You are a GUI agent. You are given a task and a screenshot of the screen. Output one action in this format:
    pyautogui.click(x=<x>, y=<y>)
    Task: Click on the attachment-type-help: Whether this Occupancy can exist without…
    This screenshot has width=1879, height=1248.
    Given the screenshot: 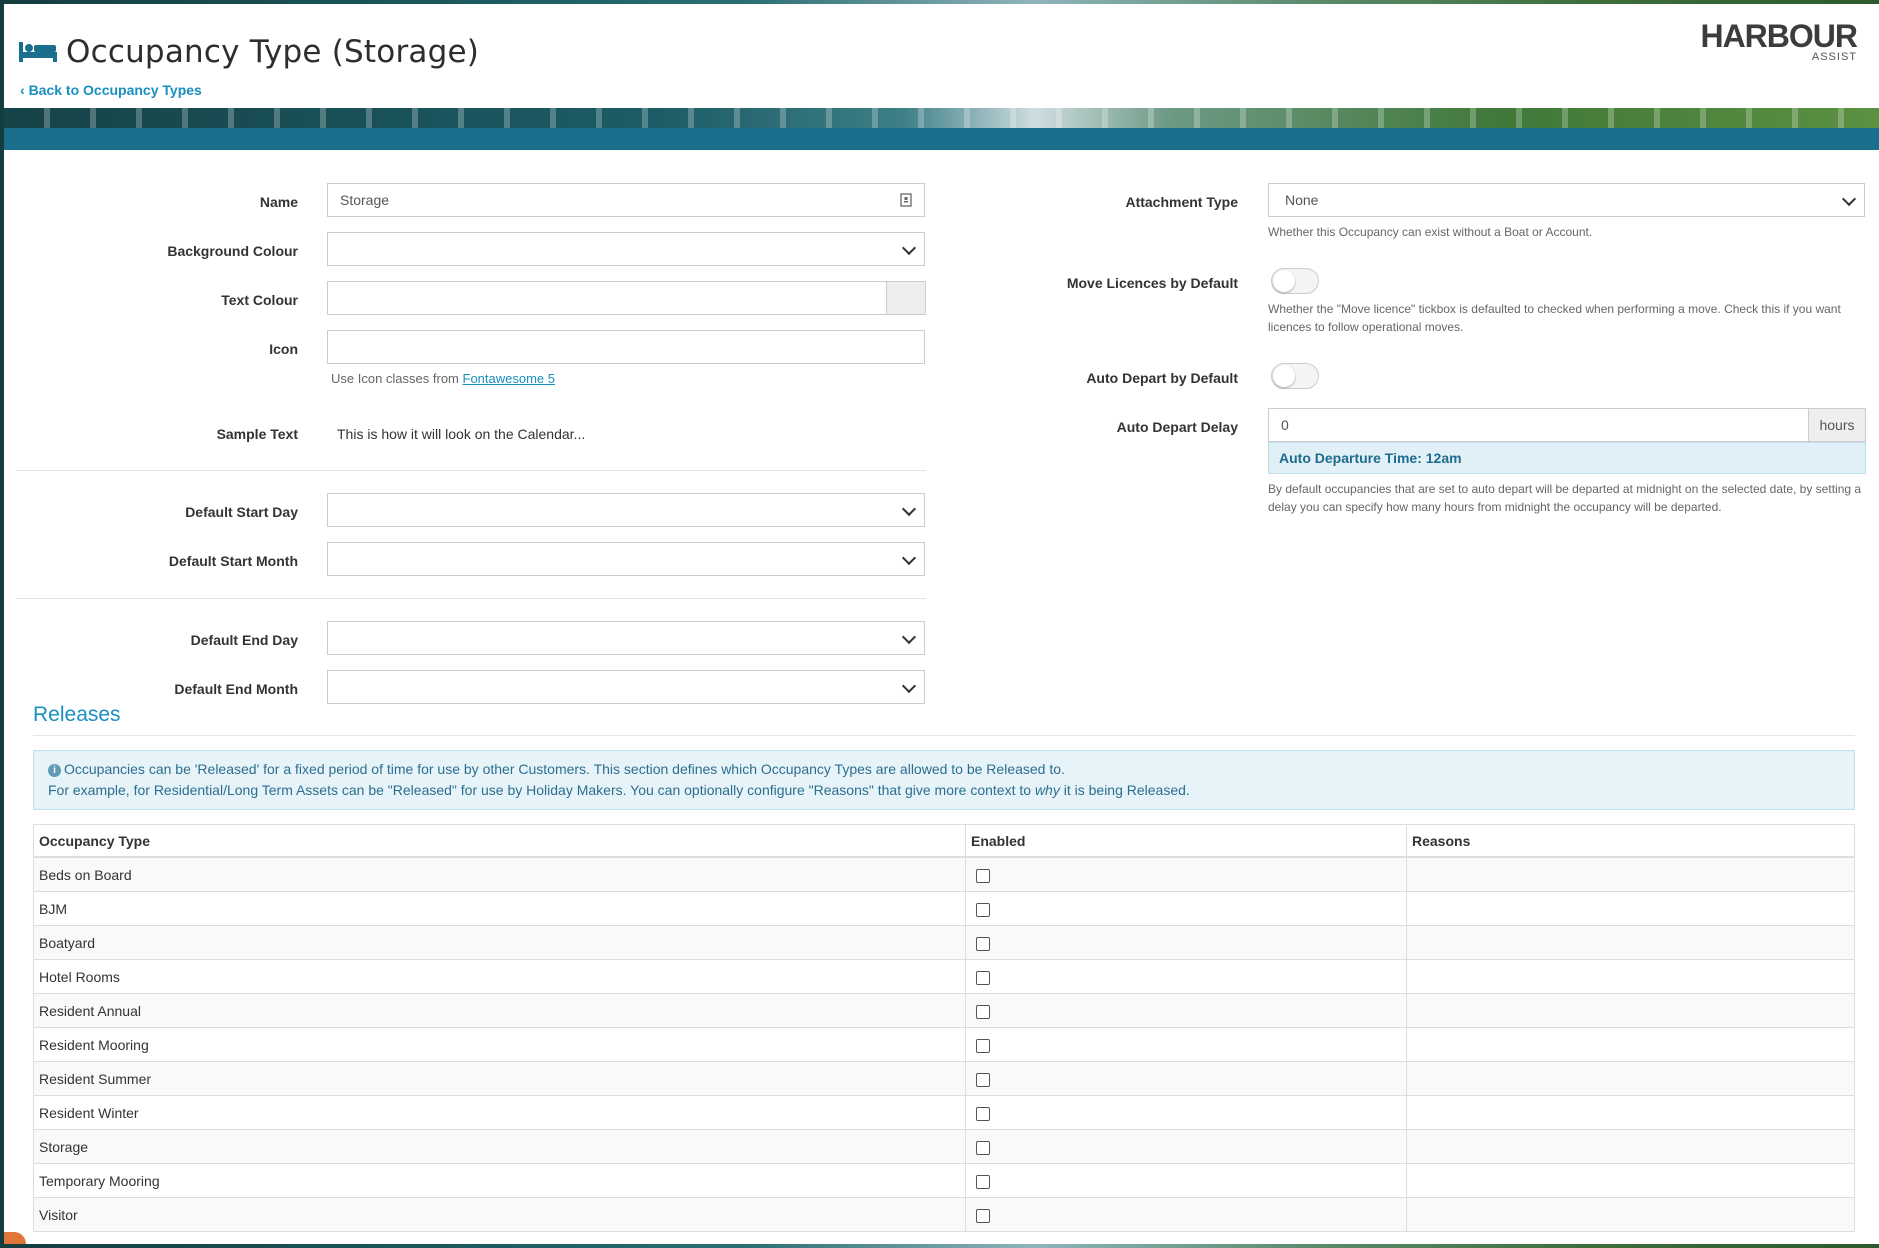 What is the action you would take?
    pyautogui.click(x=1430, y=232)
    